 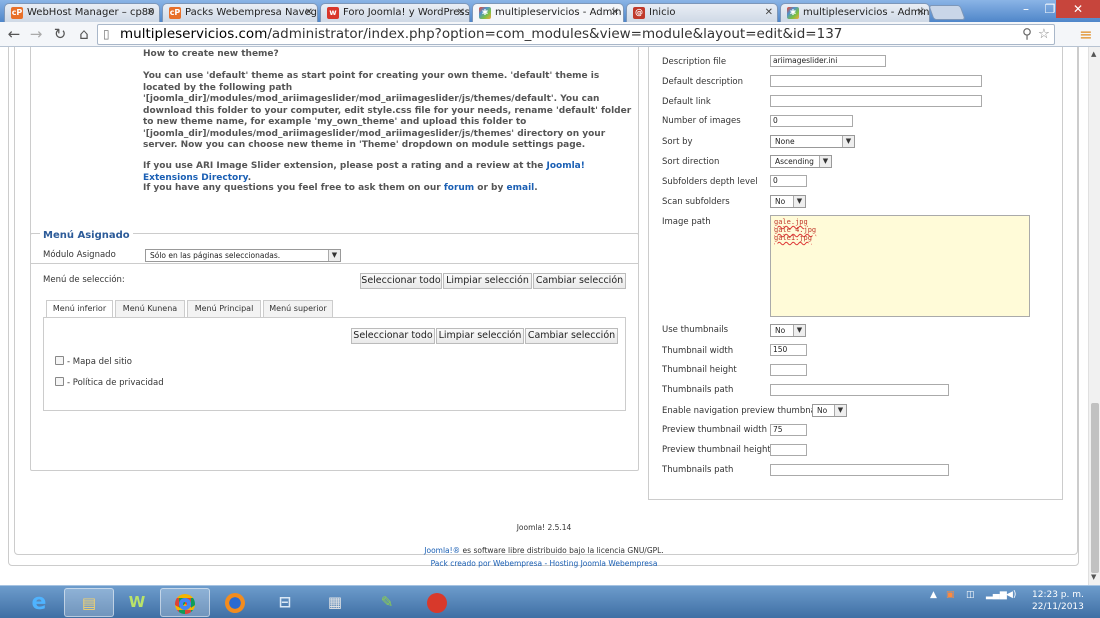 What do you see at coordinates (828, 61) in the screenshot?
I see `description-file-input: ariimageslider.ini` at bounding box center [828, 61].